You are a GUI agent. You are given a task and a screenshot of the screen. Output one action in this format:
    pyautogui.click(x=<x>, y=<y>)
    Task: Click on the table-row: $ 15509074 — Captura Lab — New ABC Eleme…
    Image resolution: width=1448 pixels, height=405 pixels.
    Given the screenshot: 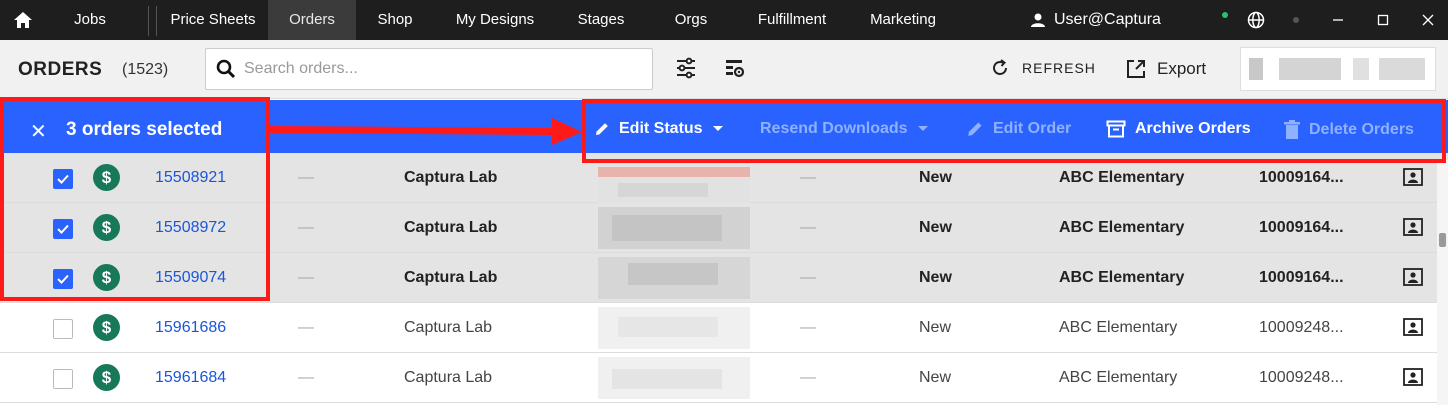 What is the action you would take?
    pyautogui.click(x=724, y=278)
    